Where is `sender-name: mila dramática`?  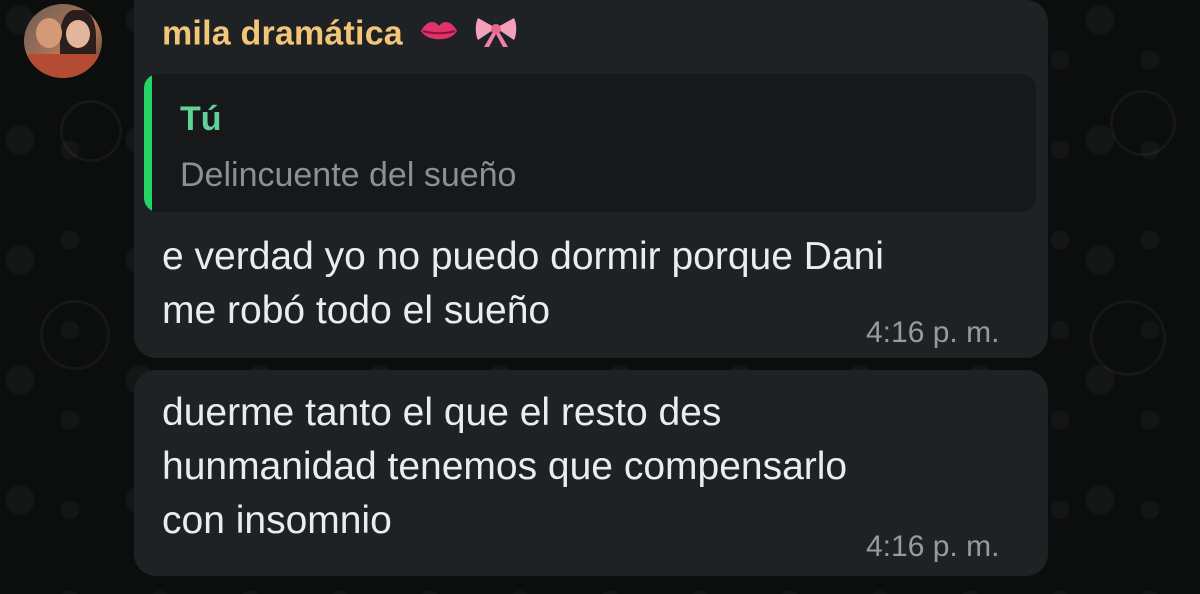 sender-name: mila dramática is located at coordinates (340, 35).